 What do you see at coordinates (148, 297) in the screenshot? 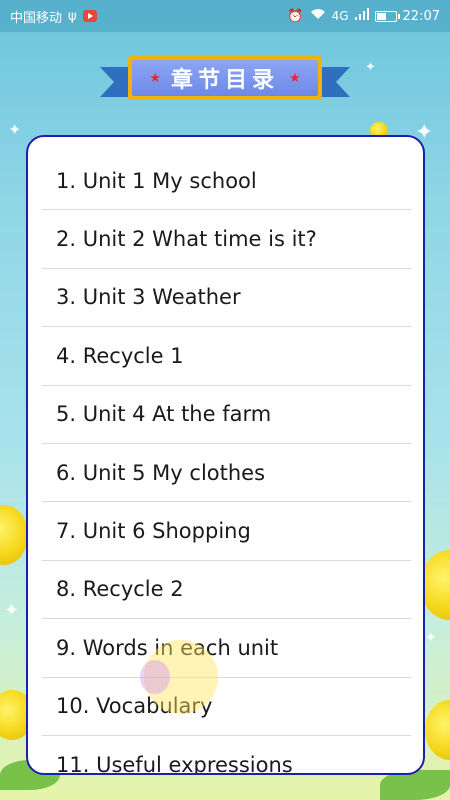
I see `chapter-label: 3. Unit 3 Weather` at bounding box center [148, 297].